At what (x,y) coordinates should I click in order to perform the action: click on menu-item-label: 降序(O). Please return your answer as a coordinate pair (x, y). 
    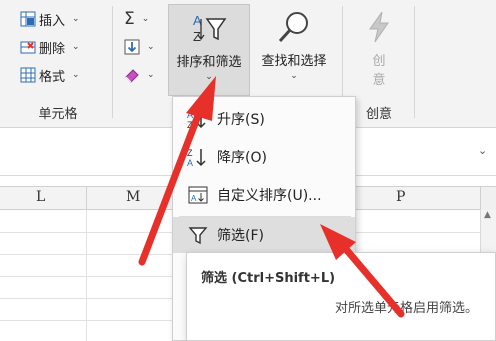
    Looking at the image, I should click on (242, 158).